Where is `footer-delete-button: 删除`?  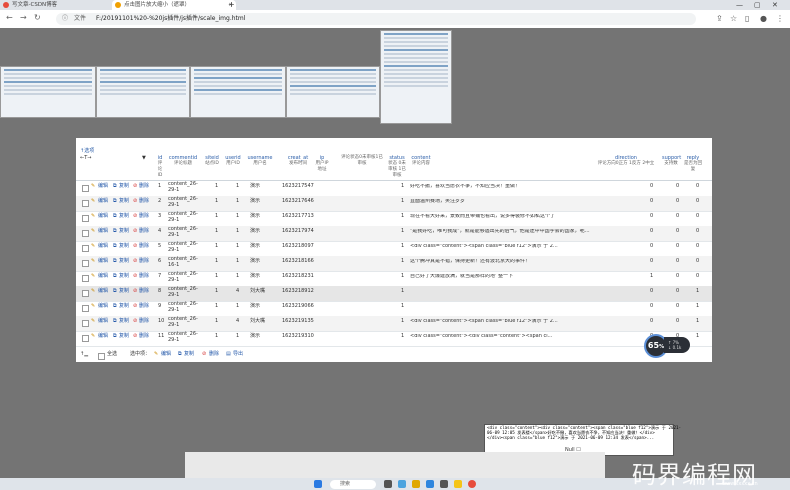
footer-delete-button: 删除 is located at coordinates (214, 354).